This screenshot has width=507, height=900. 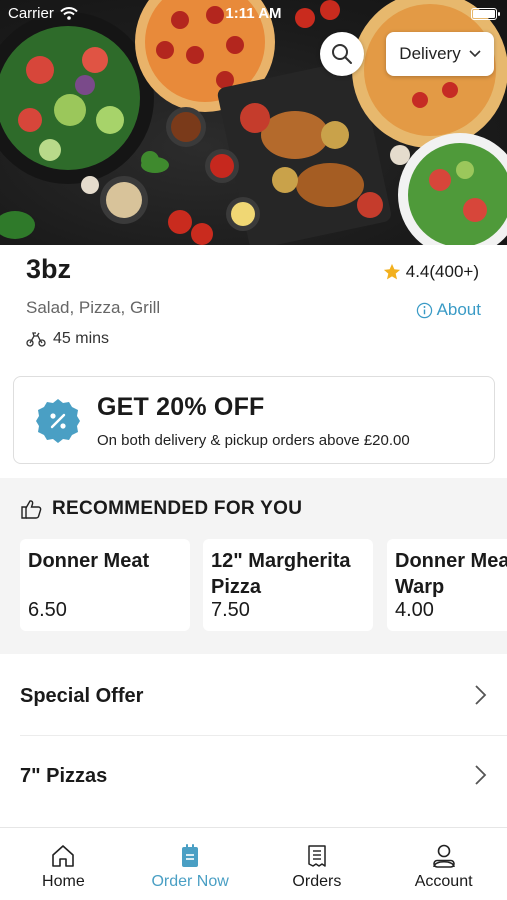 What do you see at coordinates (177, 508) in the screenshot?
I see `recommended-title: RECOMMENDED FOR YOU` at bounding box center [177, 508].